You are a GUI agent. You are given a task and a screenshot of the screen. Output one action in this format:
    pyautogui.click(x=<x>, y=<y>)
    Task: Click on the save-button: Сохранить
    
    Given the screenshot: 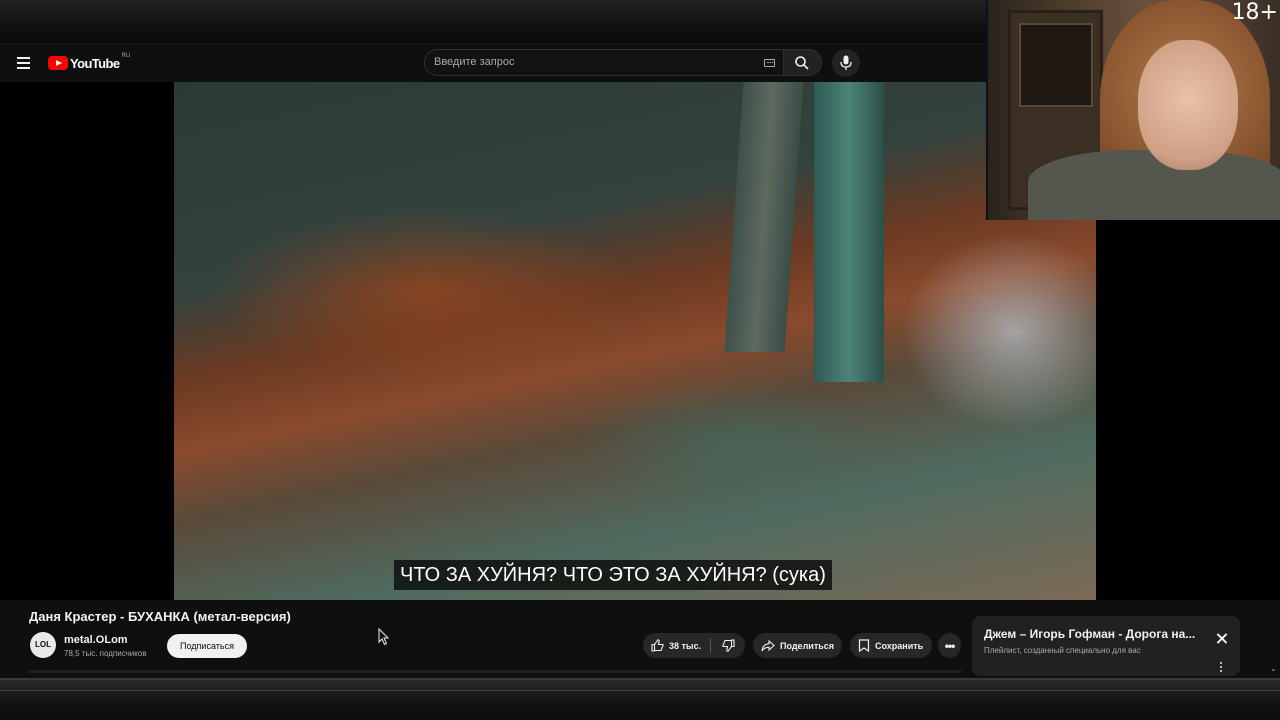 What is the action you would take?
    pyautogui.click(x=891, y=645)
    